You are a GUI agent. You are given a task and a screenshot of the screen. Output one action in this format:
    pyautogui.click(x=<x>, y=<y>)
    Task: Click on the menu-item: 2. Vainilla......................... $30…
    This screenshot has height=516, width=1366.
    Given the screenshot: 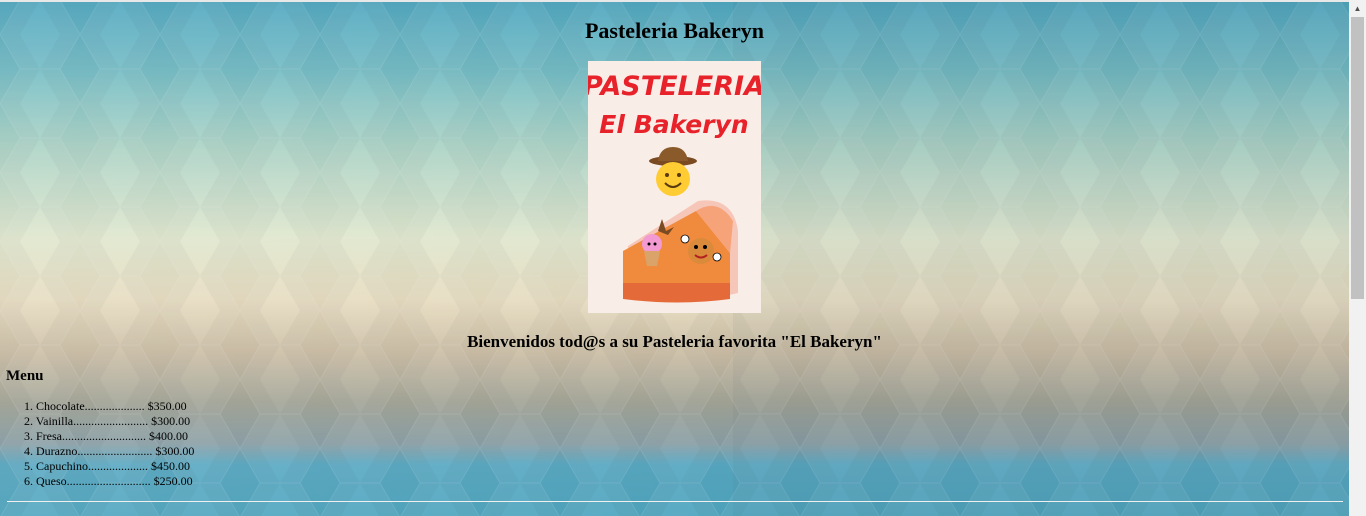 What is the action you would take?
    pyautogui.click(x=107, y=421)
    